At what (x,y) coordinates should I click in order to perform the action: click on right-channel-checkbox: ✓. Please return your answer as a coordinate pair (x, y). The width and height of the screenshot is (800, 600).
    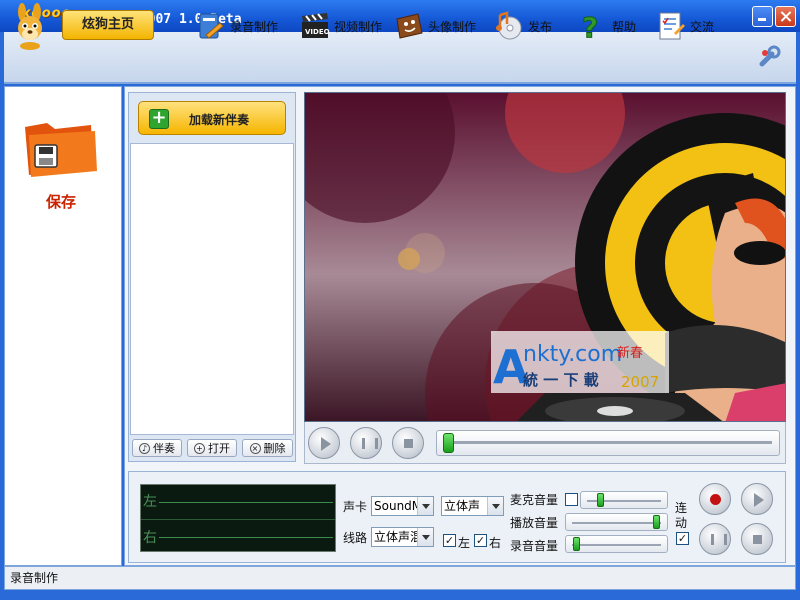
    Looking at the image, I should click on (480, 540).